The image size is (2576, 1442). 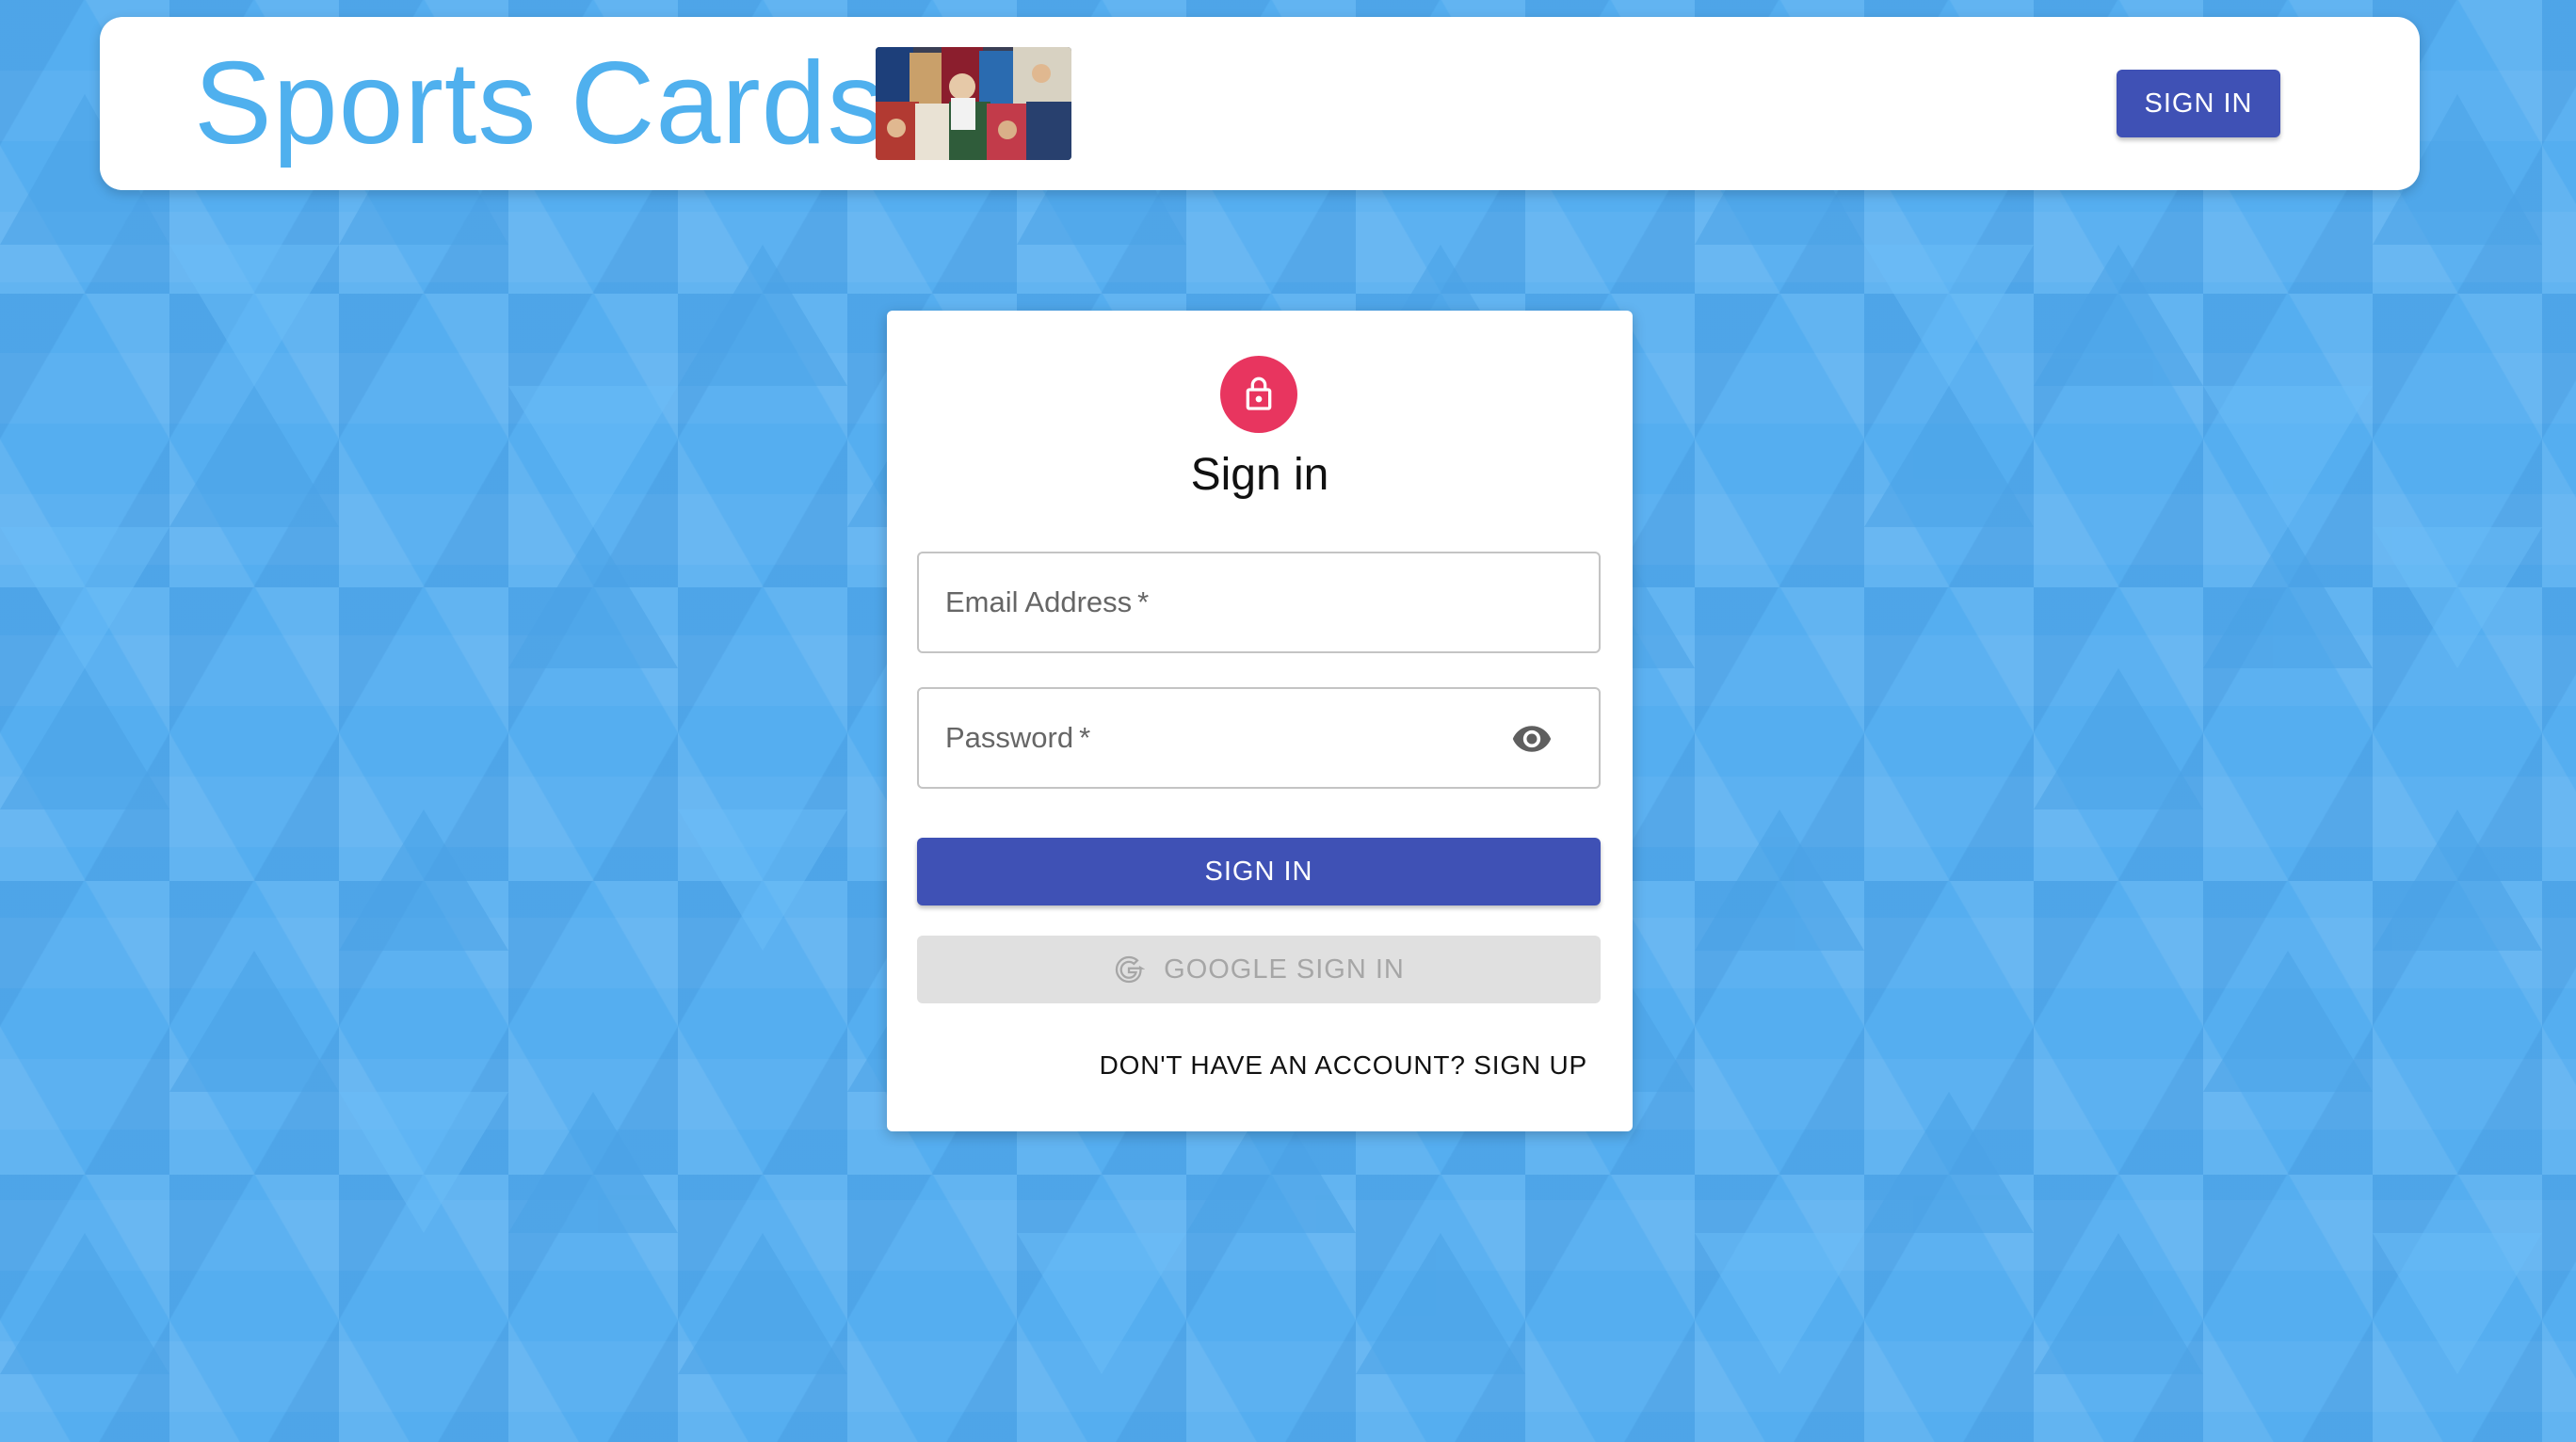 I want to click on email-label-text: Email Address, so click(x=1039, y=601).